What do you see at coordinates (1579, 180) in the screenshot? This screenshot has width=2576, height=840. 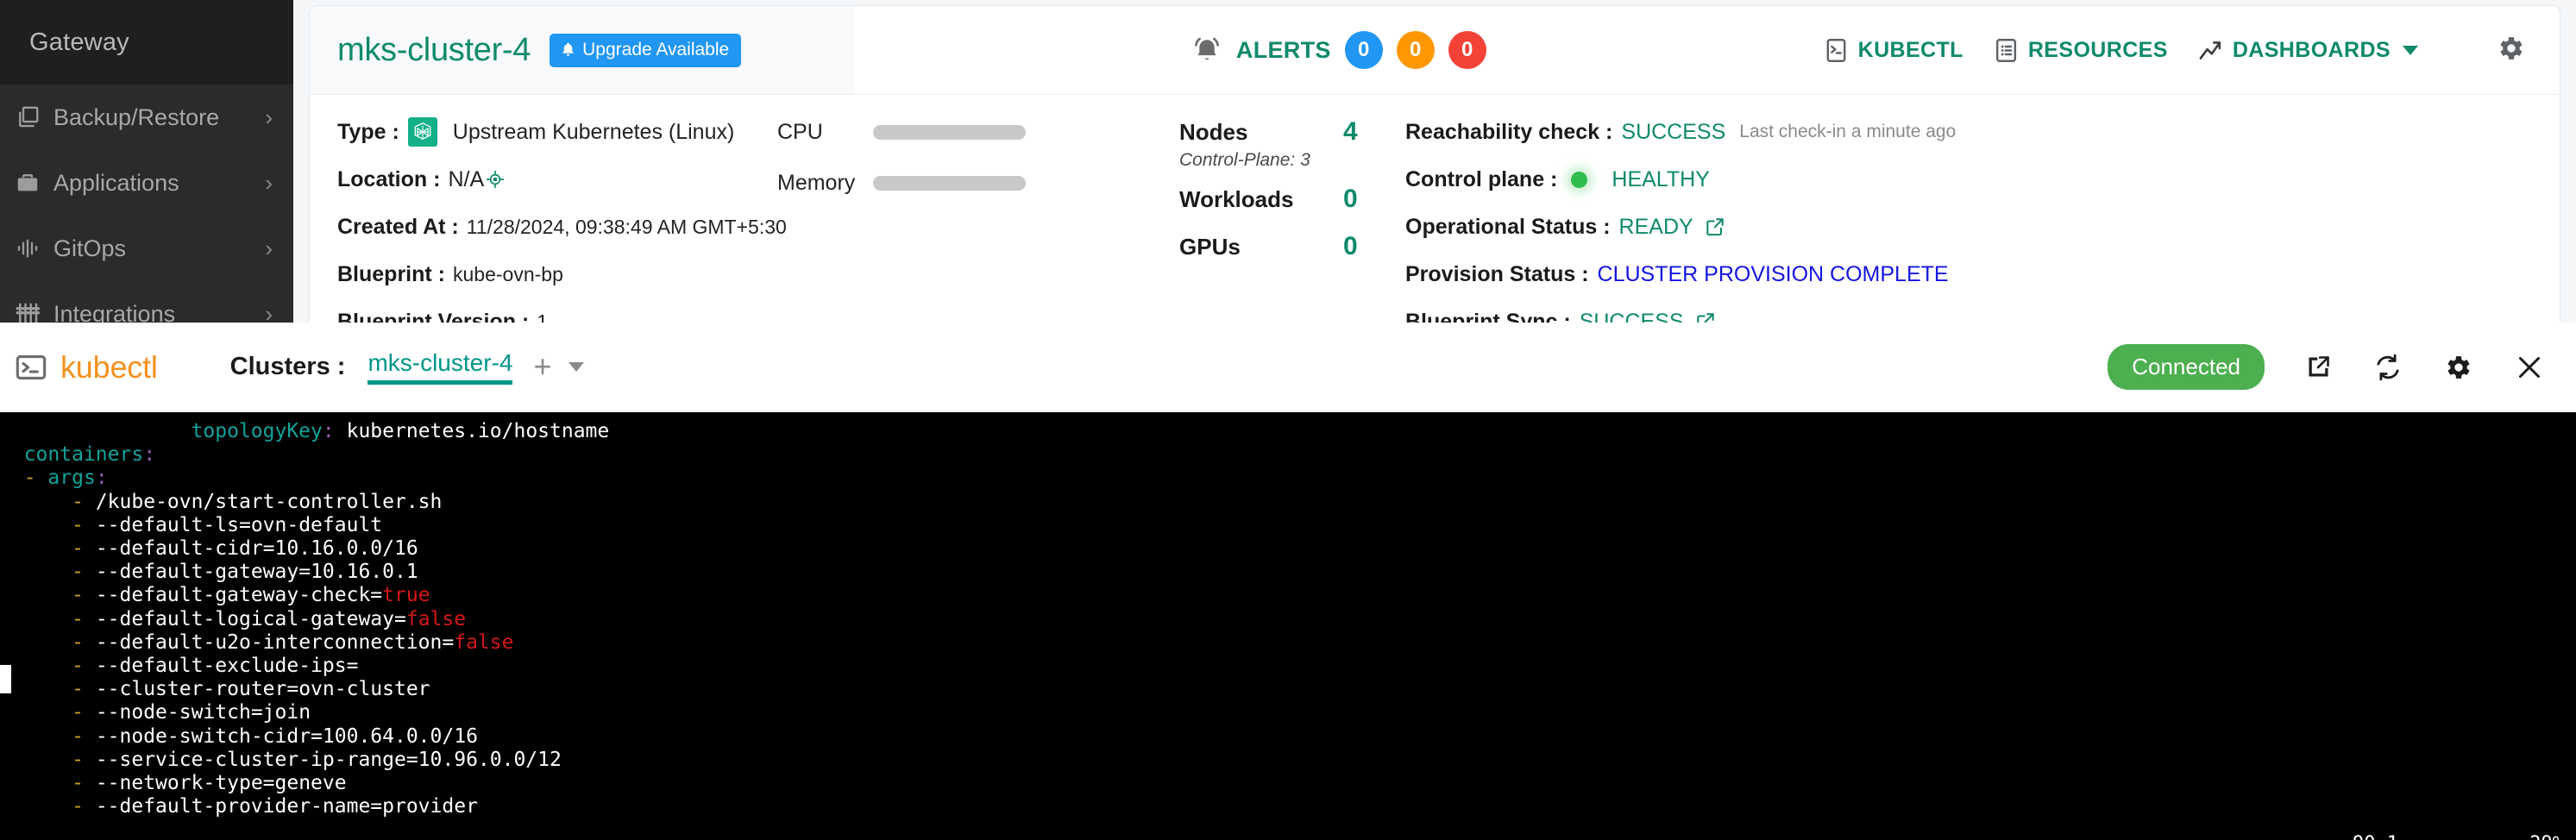 I see `status-indicator-dot` at bounding box center [1579, 180].